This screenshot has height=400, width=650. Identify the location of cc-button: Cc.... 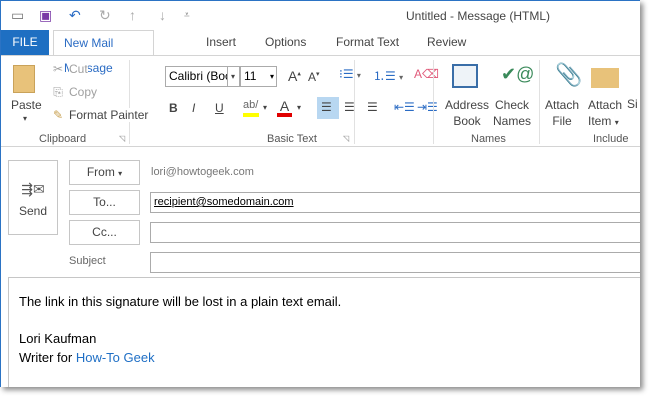
(104, 232).